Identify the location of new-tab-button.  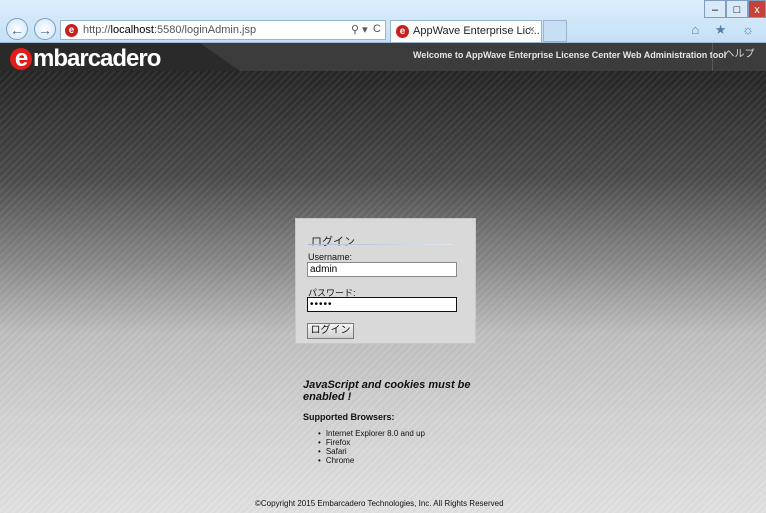
(555, 31).